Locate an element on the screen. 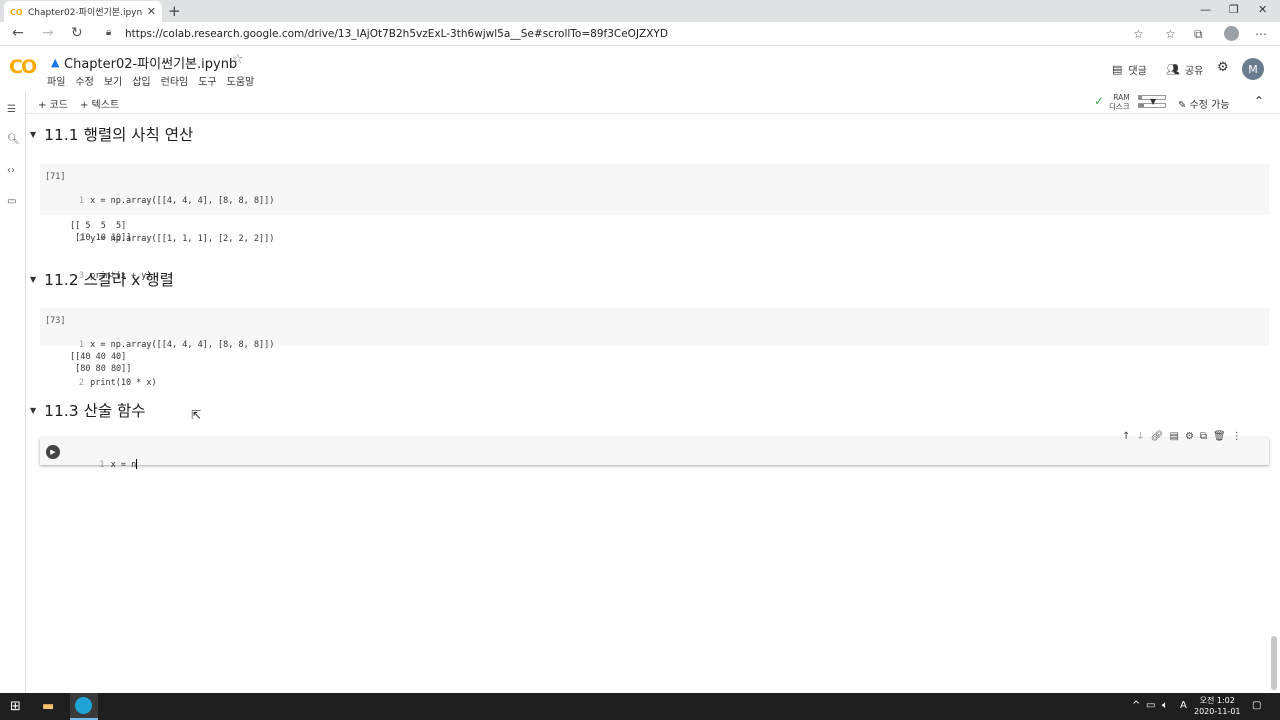 The width and height of the screenshot is (1280, 720). more-options-icon: ⋯ is located at coordinates (1261, 34).